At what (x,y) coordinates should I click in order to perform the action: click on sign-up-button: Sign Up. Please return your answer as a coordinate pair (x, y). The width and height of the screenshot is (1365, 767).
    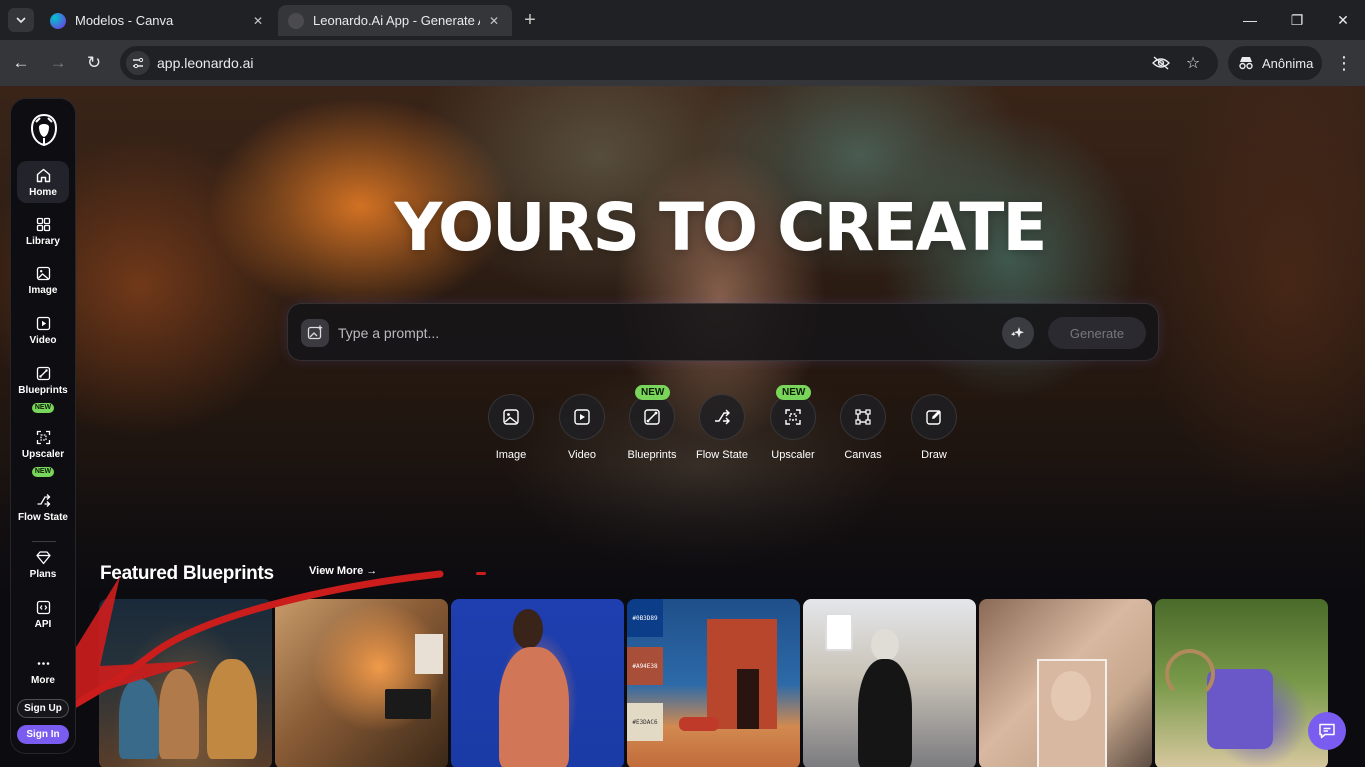
    Looking at the image, I should click on (43, 708).